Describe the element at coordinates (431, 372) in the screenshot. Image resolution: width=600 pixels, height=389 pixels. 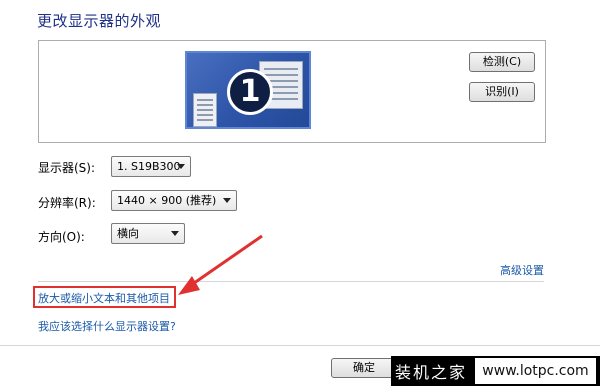
I see `watermark-brand: 装机之家` at that location.